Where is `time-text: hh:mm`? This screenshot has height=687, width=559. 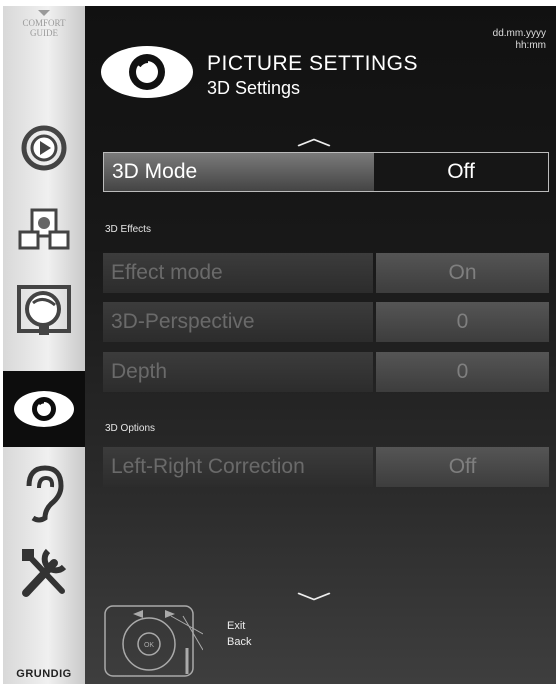 time-text: hh:mm is located at coordinates (530, 45).